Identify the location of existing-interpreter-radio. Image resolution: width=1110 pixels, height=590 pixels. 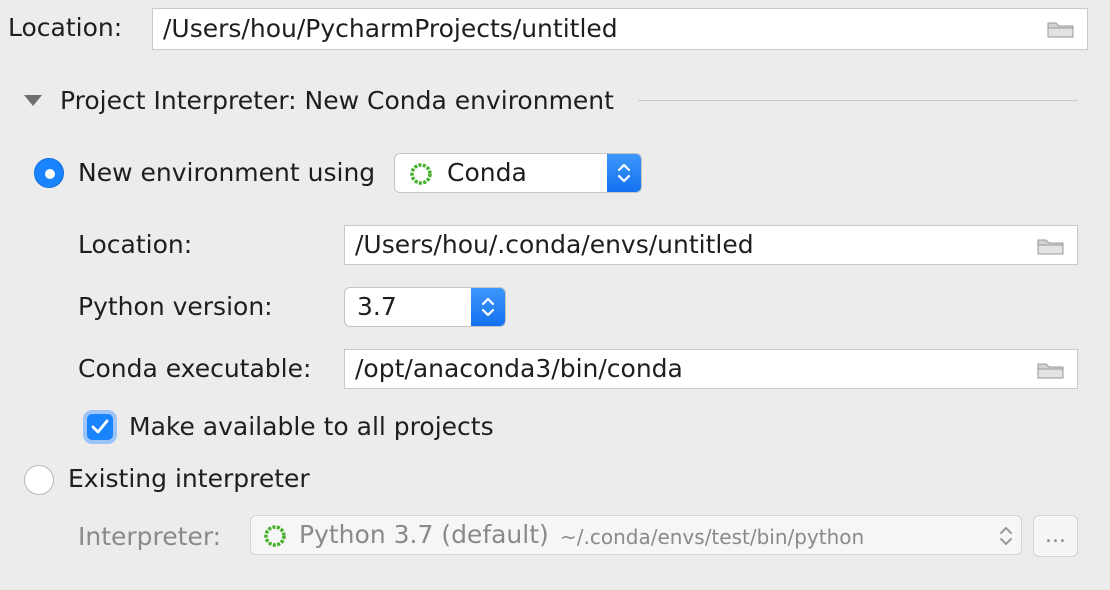
(39, 480).